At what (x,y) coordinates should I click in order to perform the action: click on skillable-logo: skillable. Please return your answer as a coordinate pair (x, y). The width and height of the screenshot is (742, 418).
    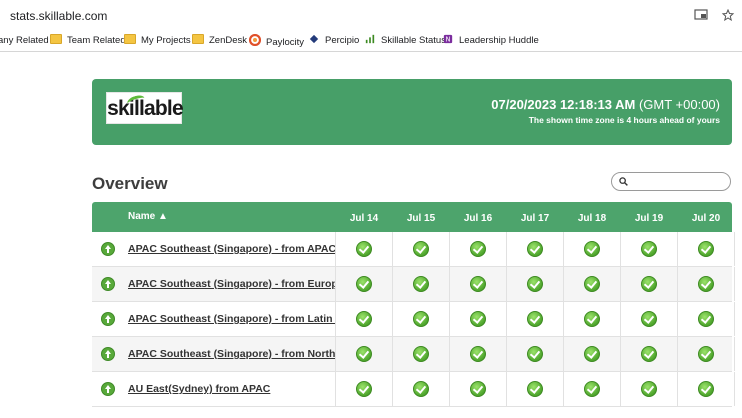
    Looking at the image, I should click on (145, 108).